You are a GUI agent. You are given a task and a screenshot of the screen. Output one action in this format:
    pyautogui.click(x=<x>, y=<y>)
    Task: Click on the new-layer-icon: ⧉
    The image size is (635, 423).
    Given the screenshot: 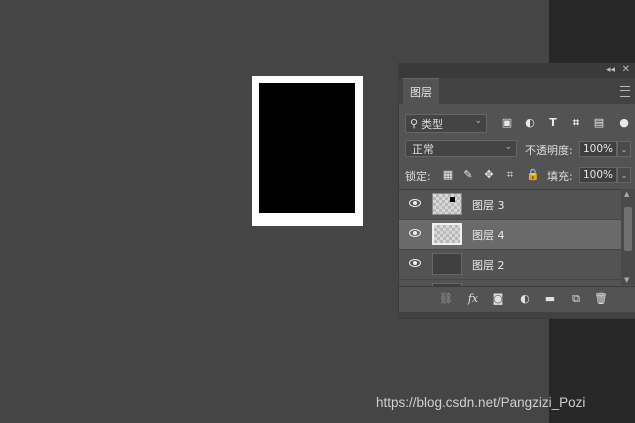 What is the action you would take?
    pyautogui.click(x=576, y=299)
    